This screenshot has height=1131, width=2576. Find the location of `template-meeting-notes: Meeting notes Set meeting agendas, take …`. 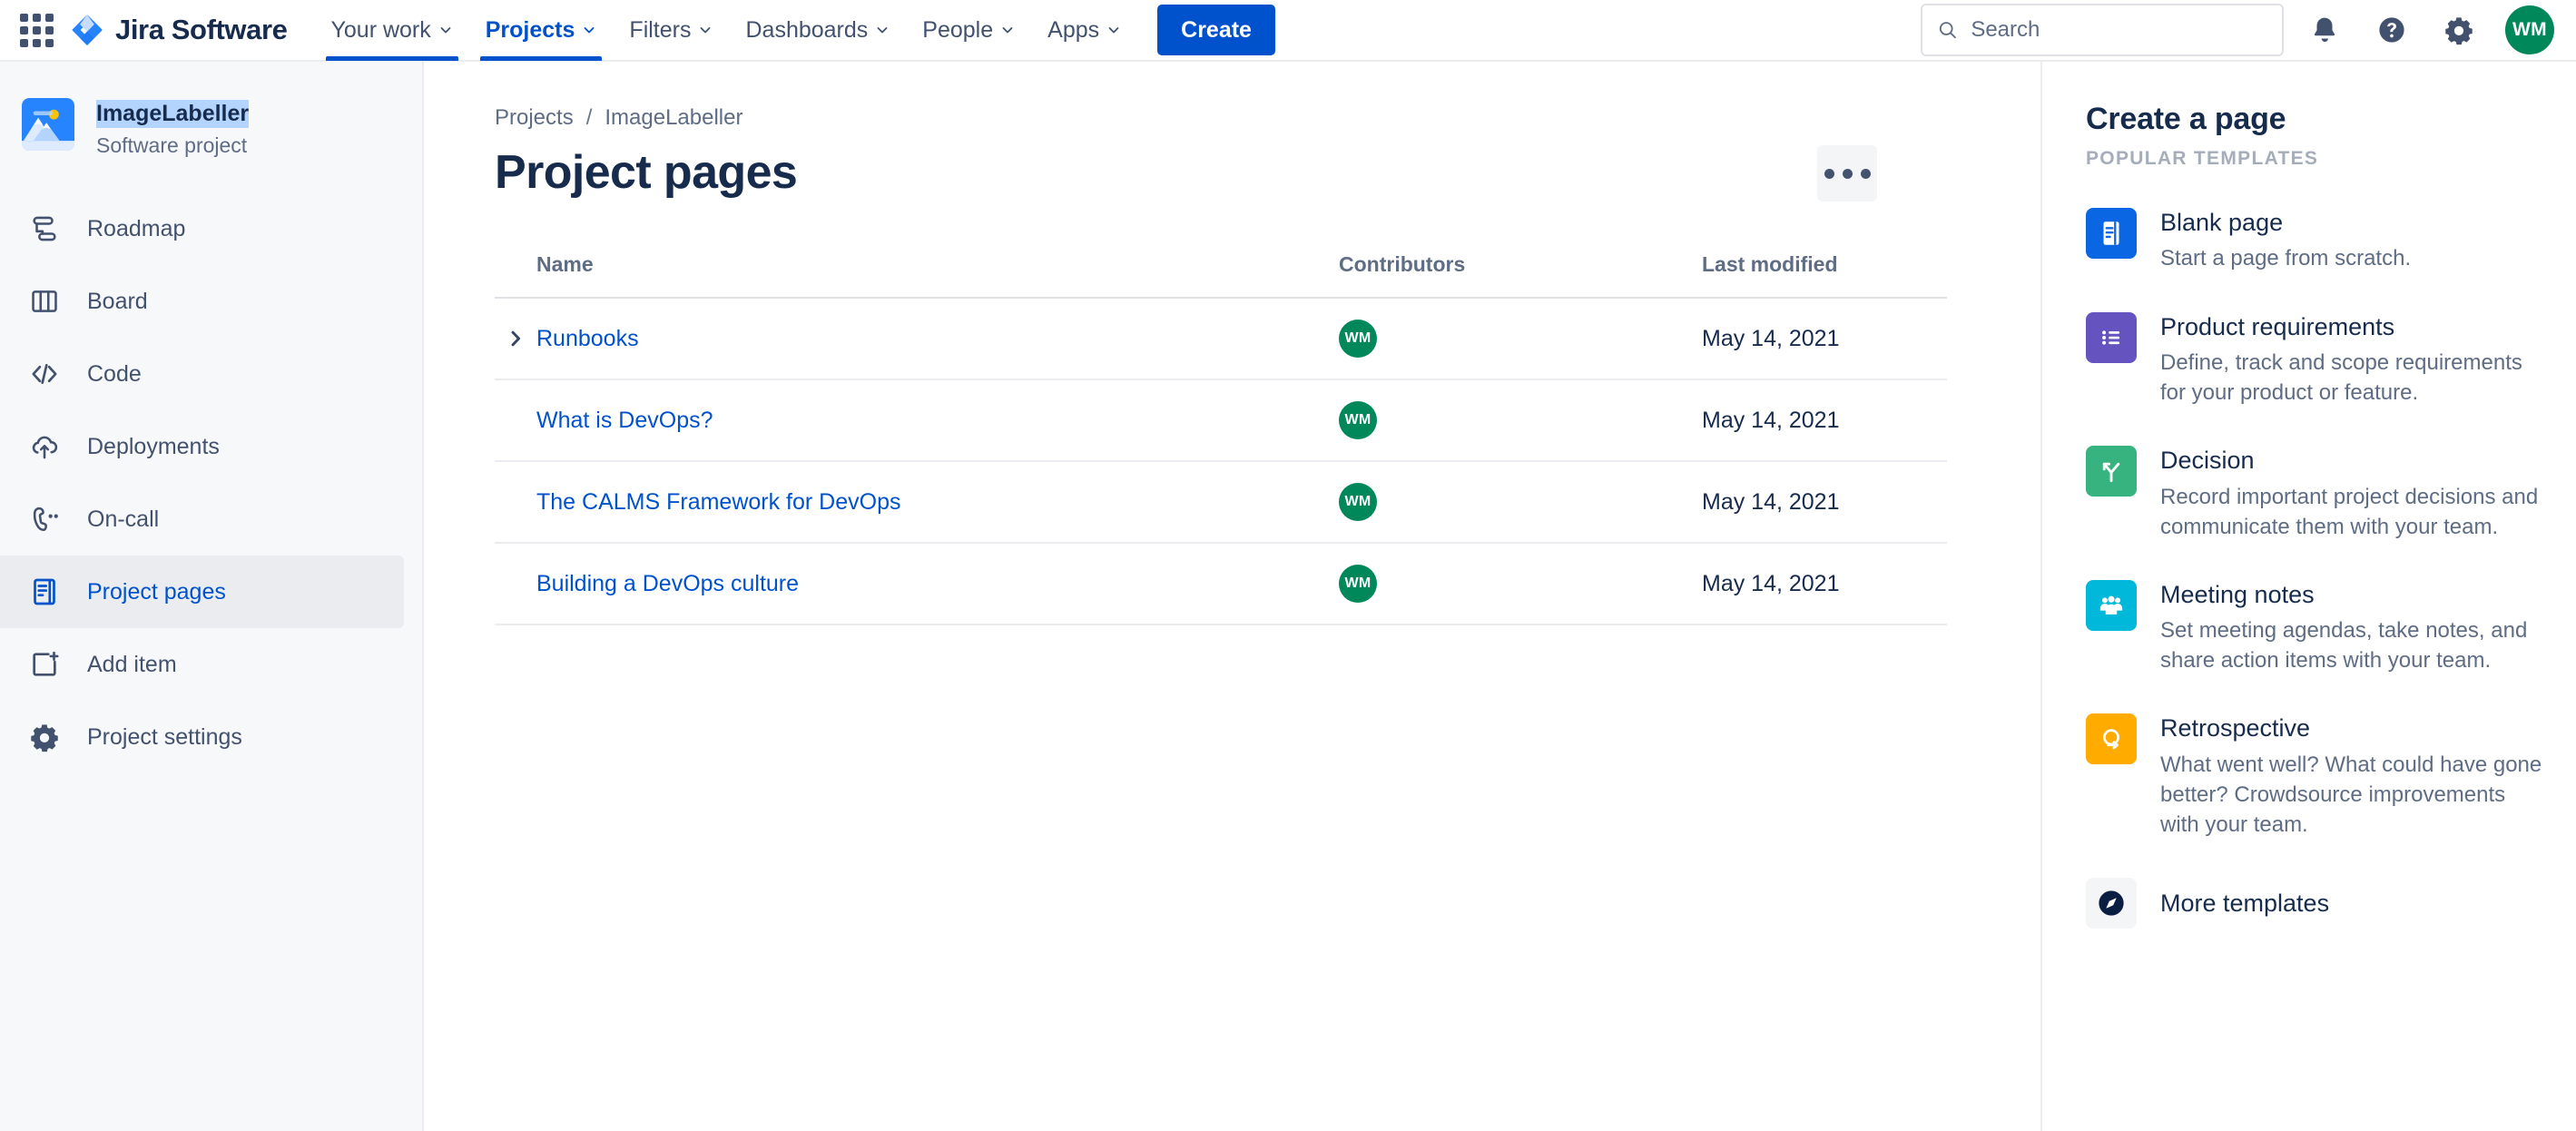

template-meeting-notes: Meeting notes Set meeting agendas, take … is located at coordinates (2314, 627).